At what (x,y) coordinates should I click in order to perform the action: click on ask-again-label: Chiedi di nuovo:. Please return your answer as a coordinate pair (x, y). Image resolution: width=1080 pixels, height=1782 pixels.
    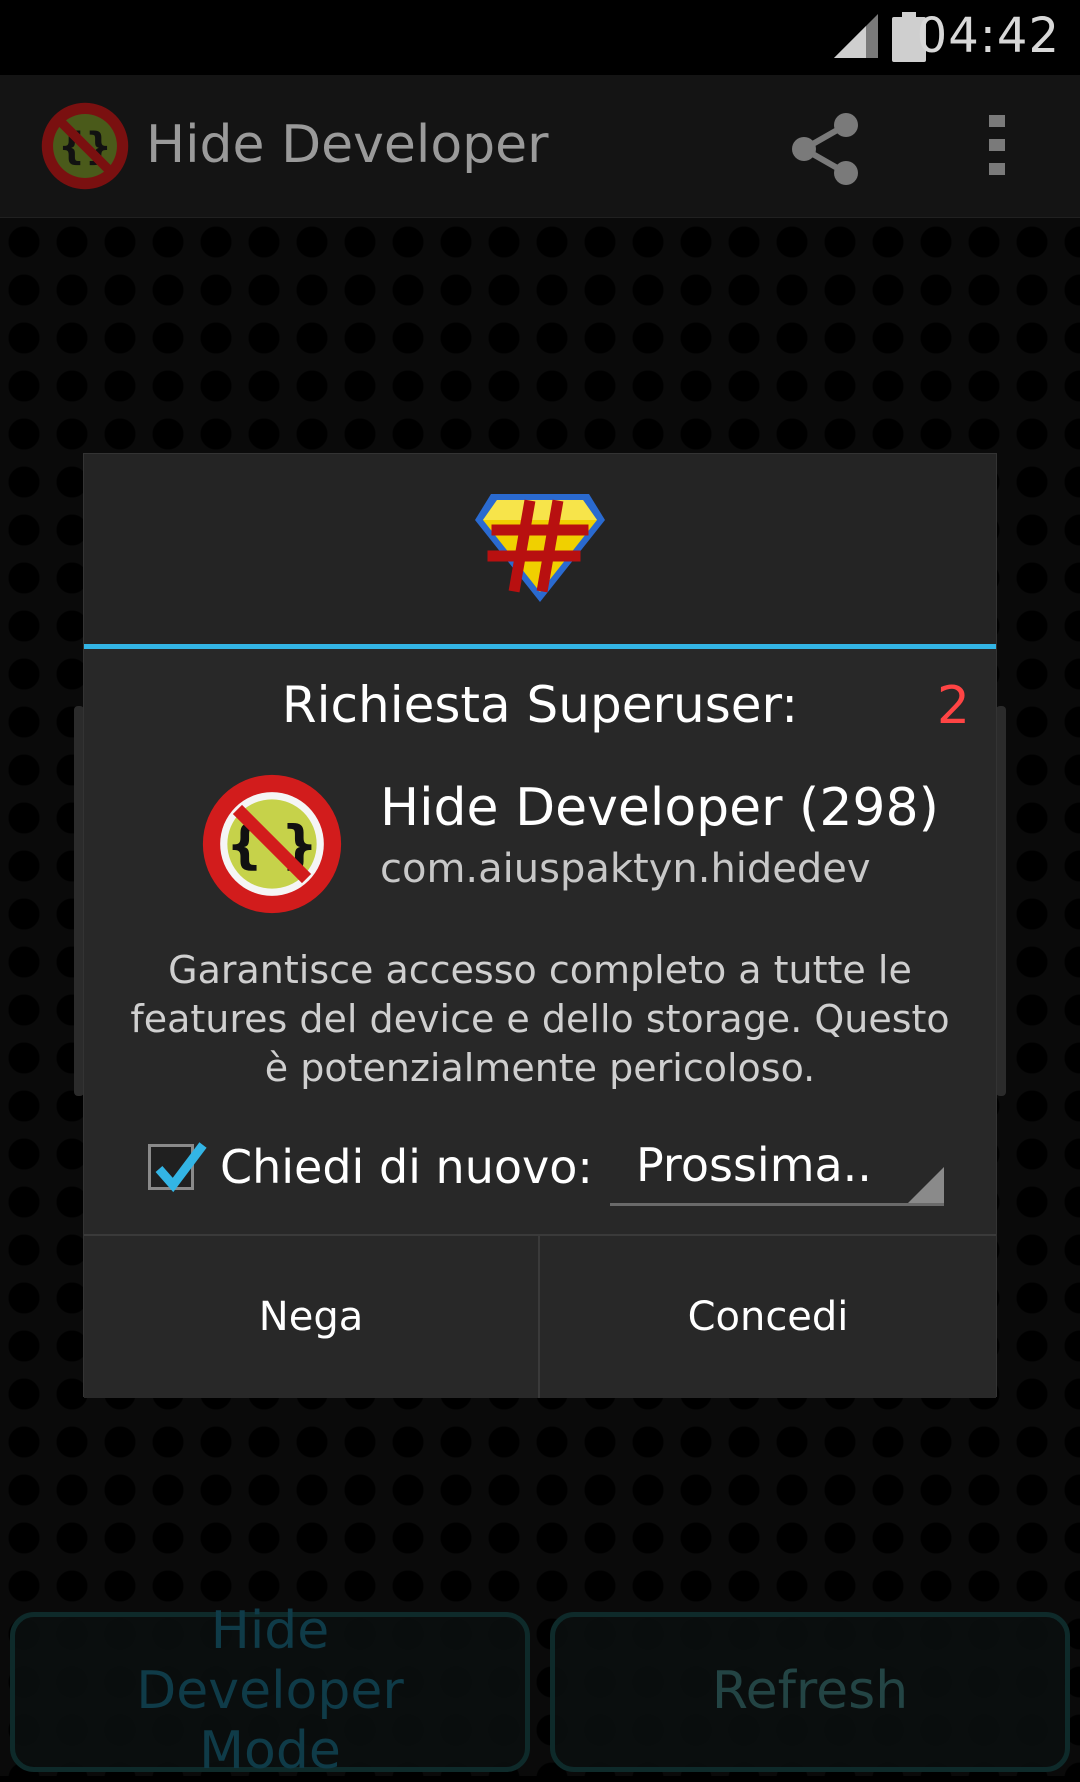
    Looking at the image, I should click on (406, 1167).